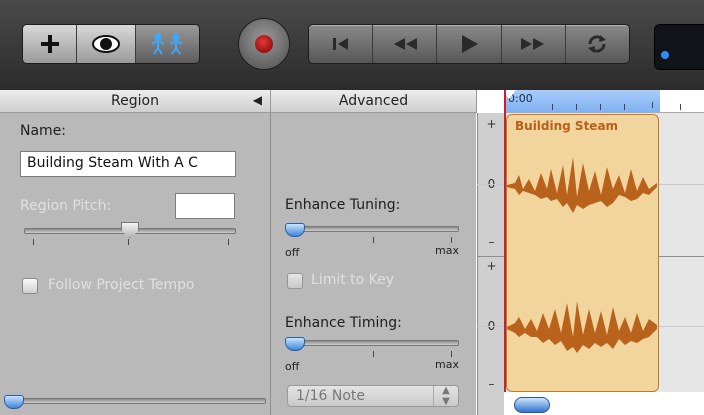 The width and height of the screenshot is (704, 415). What do you see at coordinates (257, 100) in the screenshot?
I see `collapse-triangle-icon: ◀` at bounding box center [257, 100].